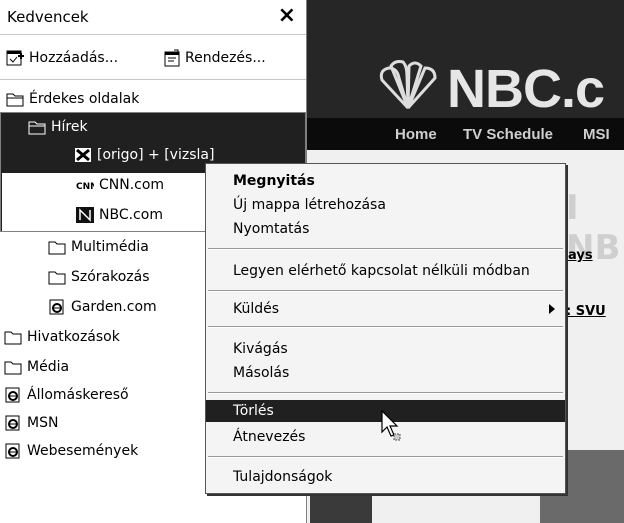 Image resolution: width=624 pixels, height=523 pixels. I want to click on folder-label: Média, so click(48, 367).